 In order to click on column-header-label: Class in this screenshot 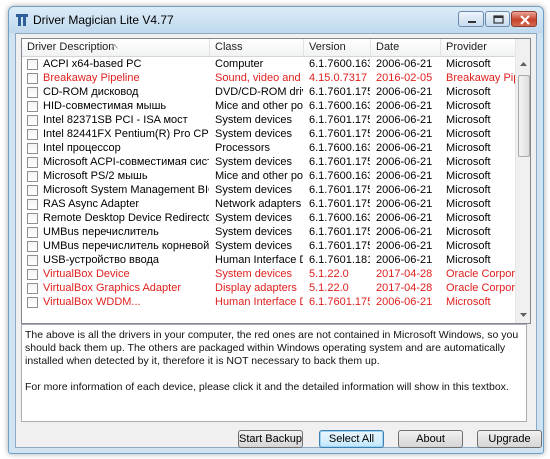, I will do `click(229, 47)`.